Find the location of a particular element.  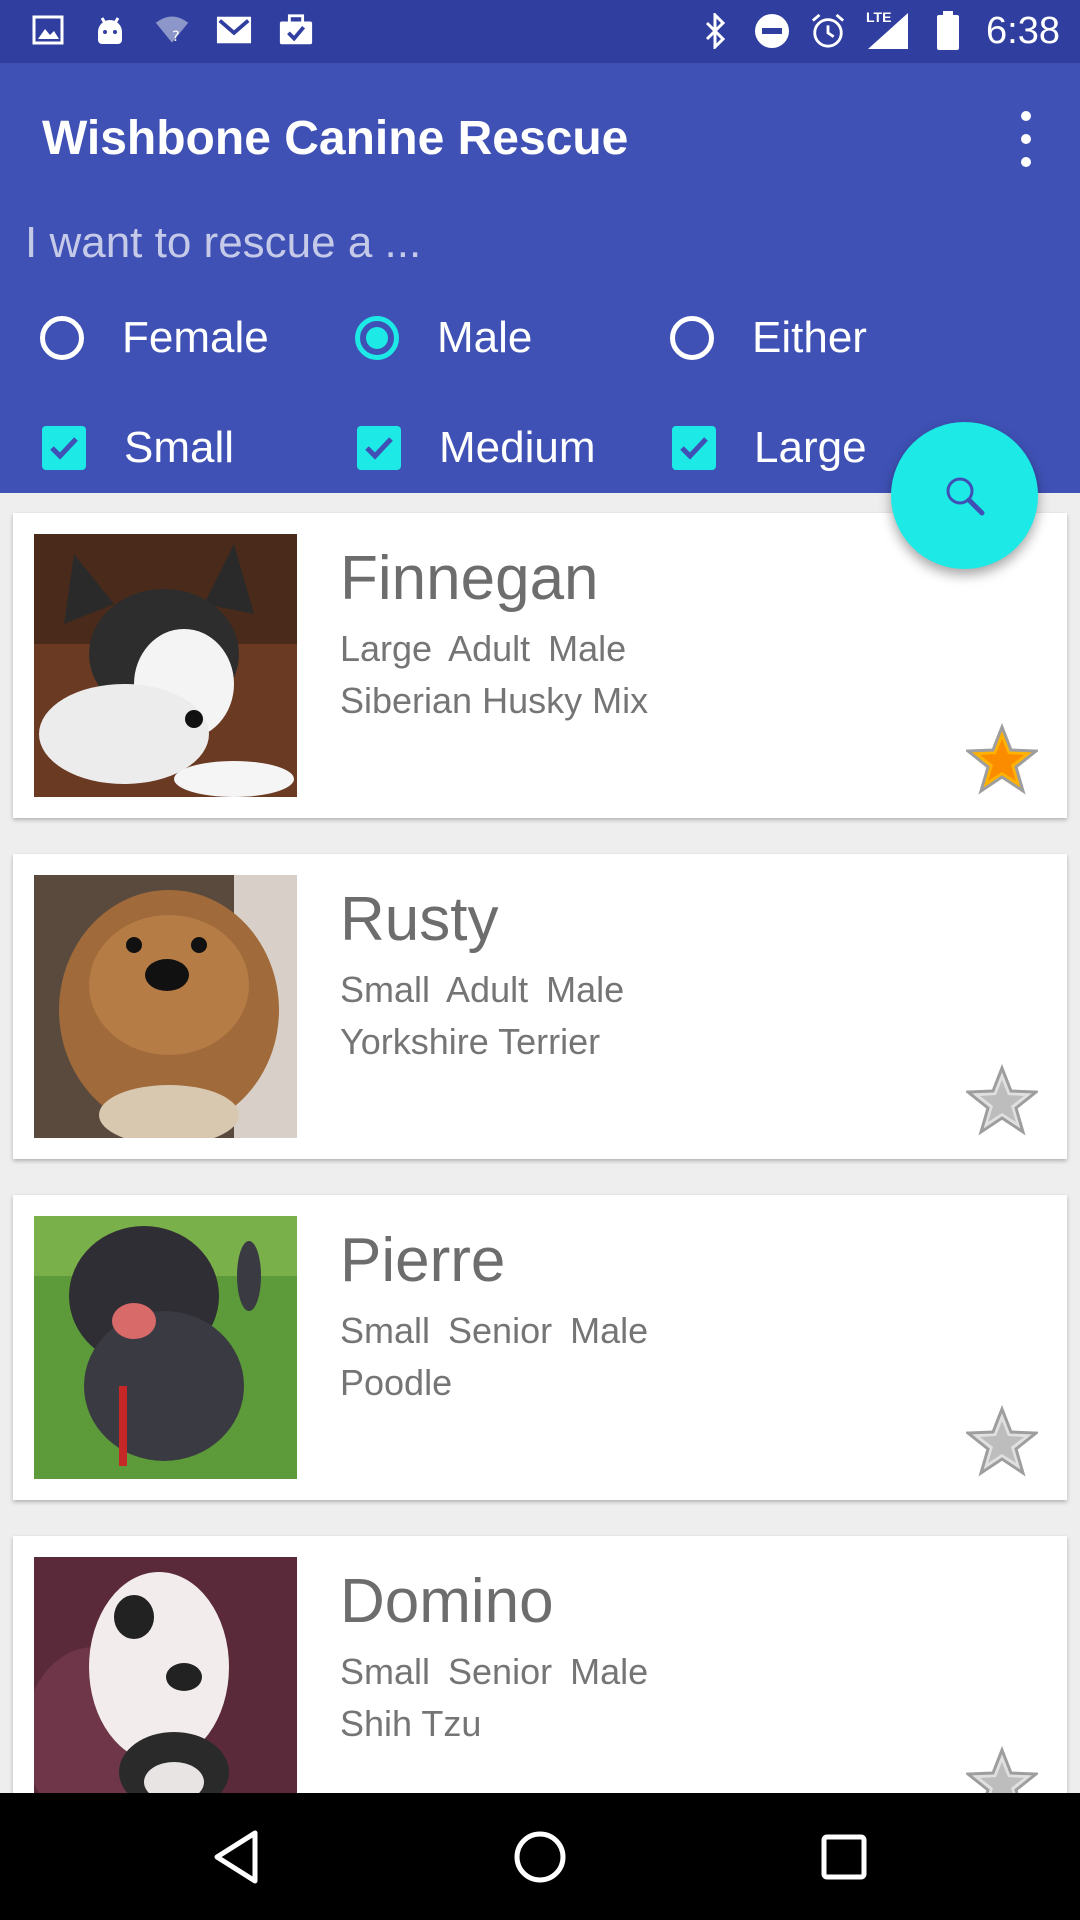

gender-radio-group: Female Male Either is located at coordinates (540, 348).